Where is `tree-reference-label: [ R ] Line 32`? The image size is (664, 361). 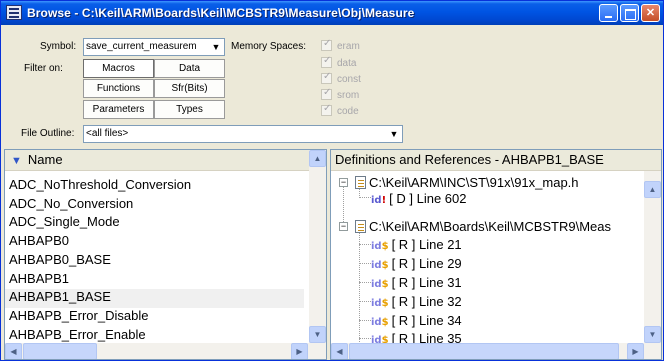 tree-reference-label: [ R ] Line 32 is located at coordinates (426, 301).